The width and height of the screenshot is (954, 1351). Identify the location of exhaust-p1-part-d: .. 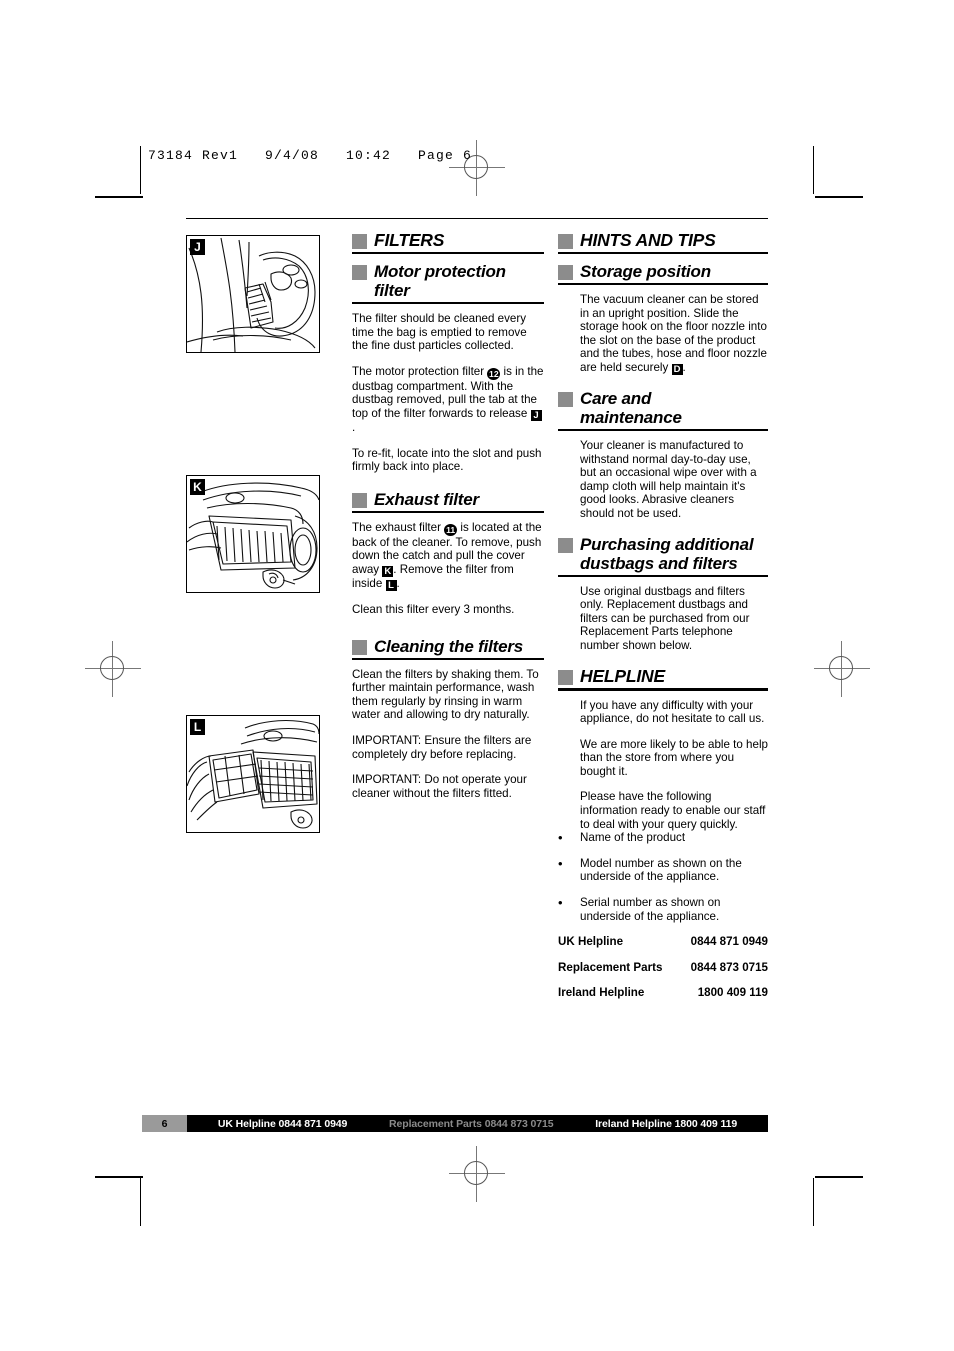
(398, 583).